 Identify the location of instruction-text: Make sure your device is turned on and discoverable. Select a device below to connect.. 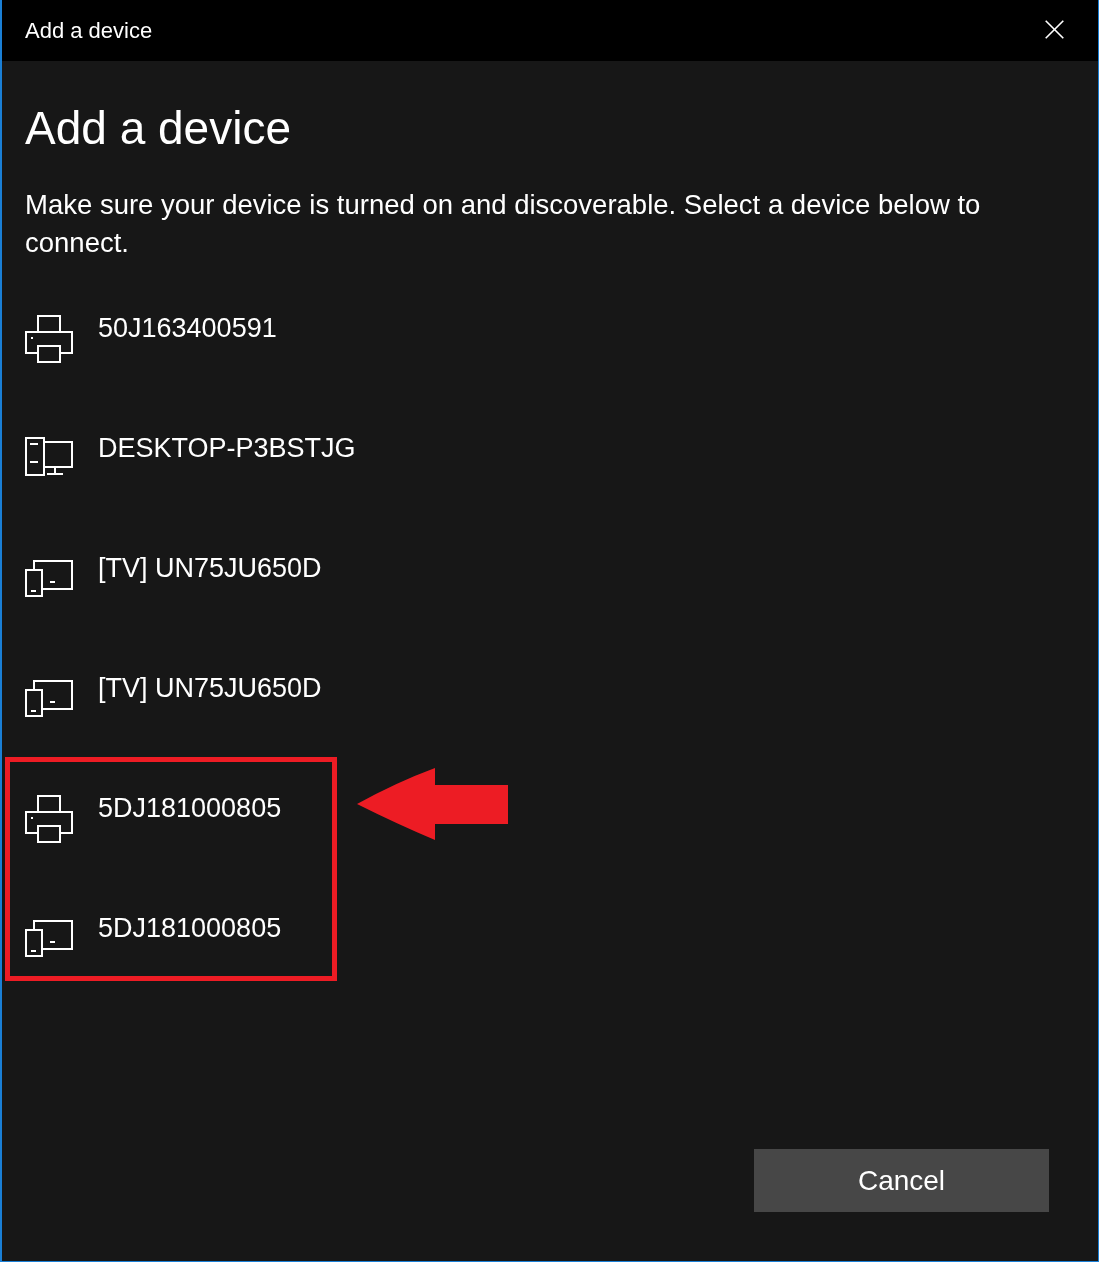
(503, 224).